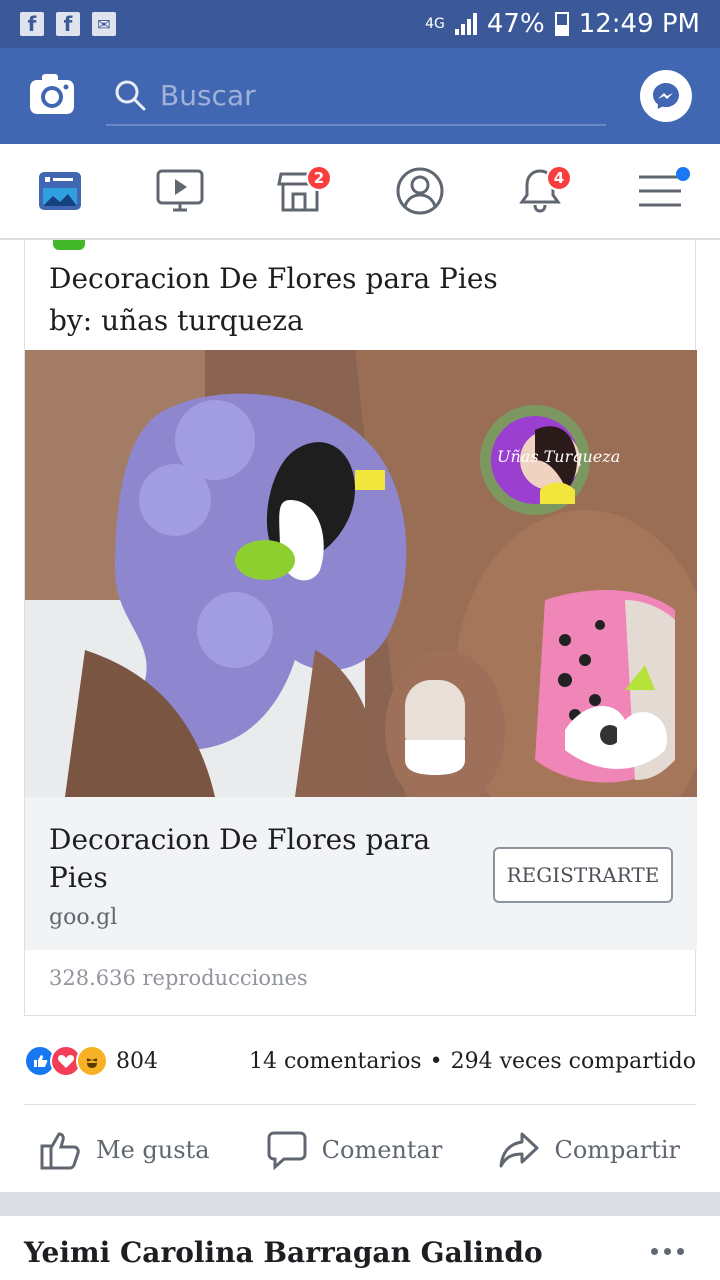  What do you see at coordinates (583, 875) in the screenshot?
I see `register-button: REGISTRARTE` at bounding box center [583, 875].